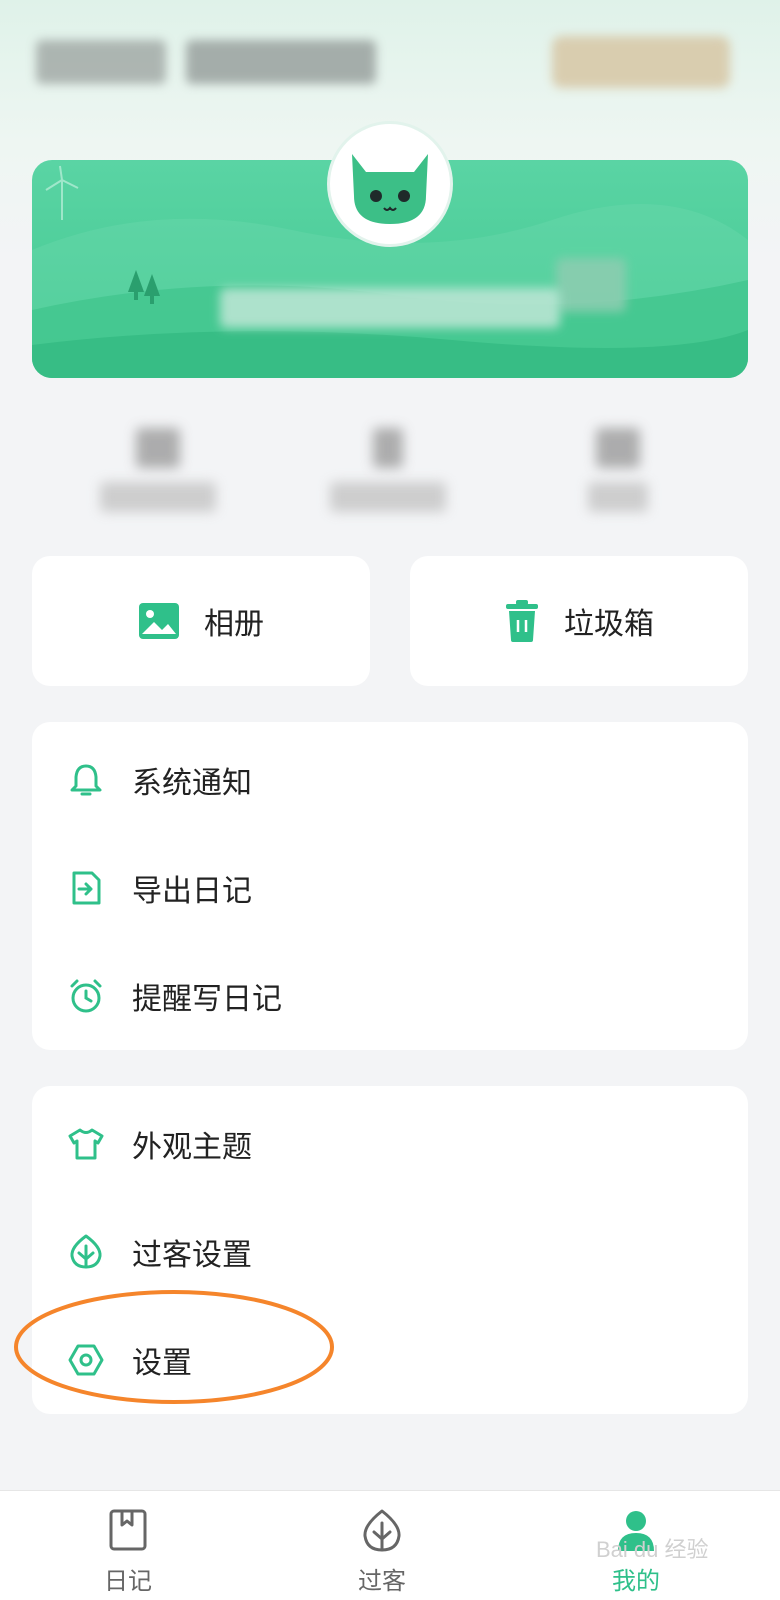 Image resolution: width=780 pixels, height=1600 pixels. What do you see at coordinates (652, 1549) in the screenshot?
I see `watermark: Bai du 经验` at bounding box center [652, 1549].